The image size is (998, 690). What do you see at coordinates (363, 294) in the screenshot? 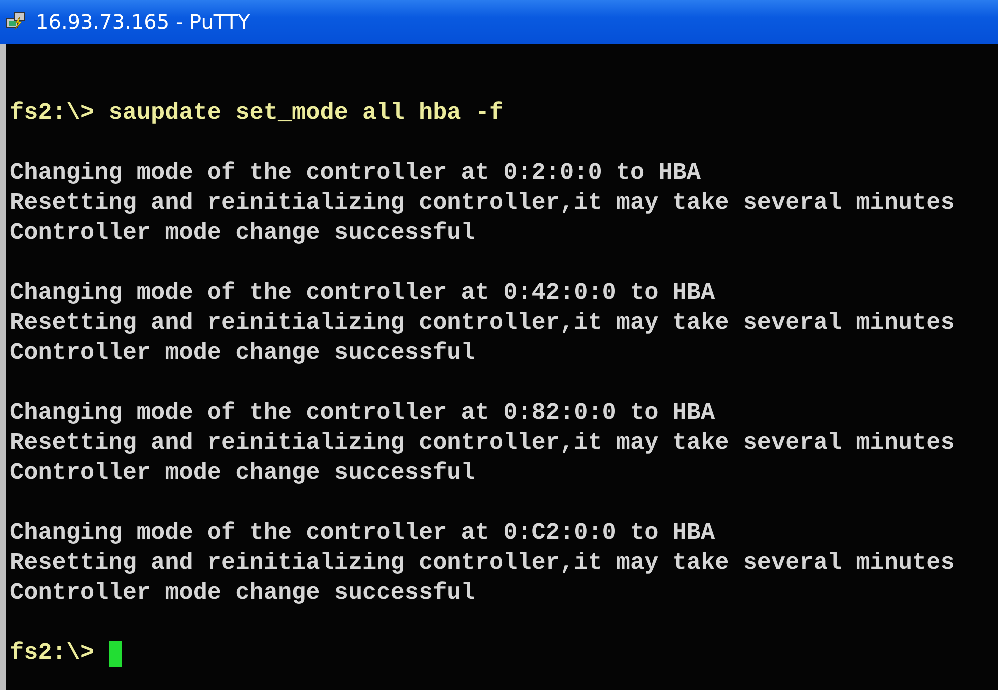
I see `output-line: Changing mode of the controller at 0:42:0:0 to HBA` at bounding box center [363, 294].